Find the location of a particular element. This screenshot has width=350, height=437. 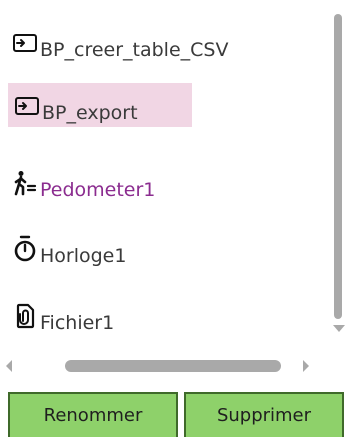

tree-item-bp-creer-table-csv: BP_creer_table_CSV is located at coordinates (120, 42).